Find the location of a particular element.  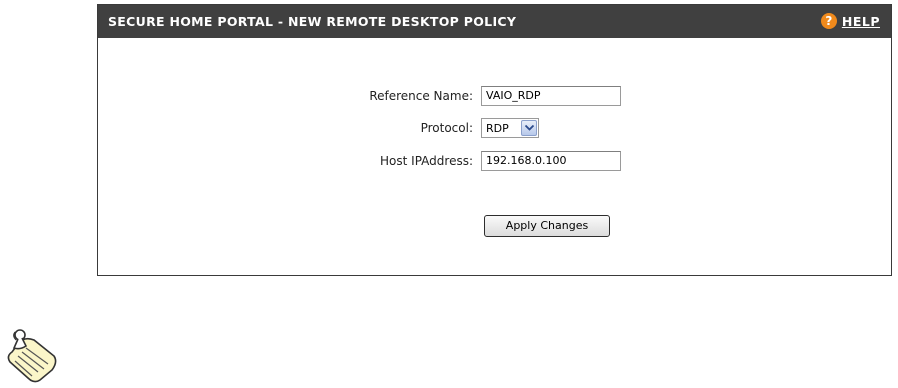

help-link: ? HELP is located at coordinates (850, 21).